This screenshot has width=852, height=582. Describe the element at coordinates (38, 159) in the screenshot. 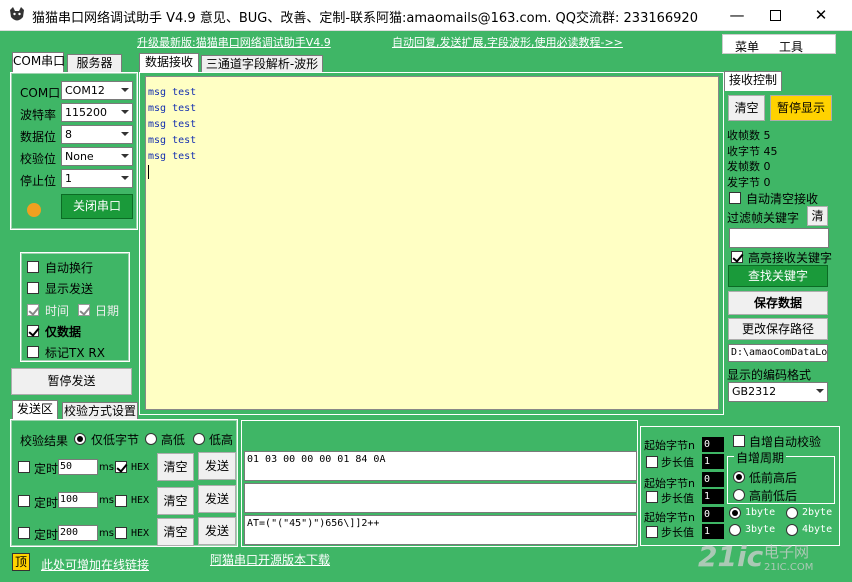

I see `parity-label: 校验位` at that location.